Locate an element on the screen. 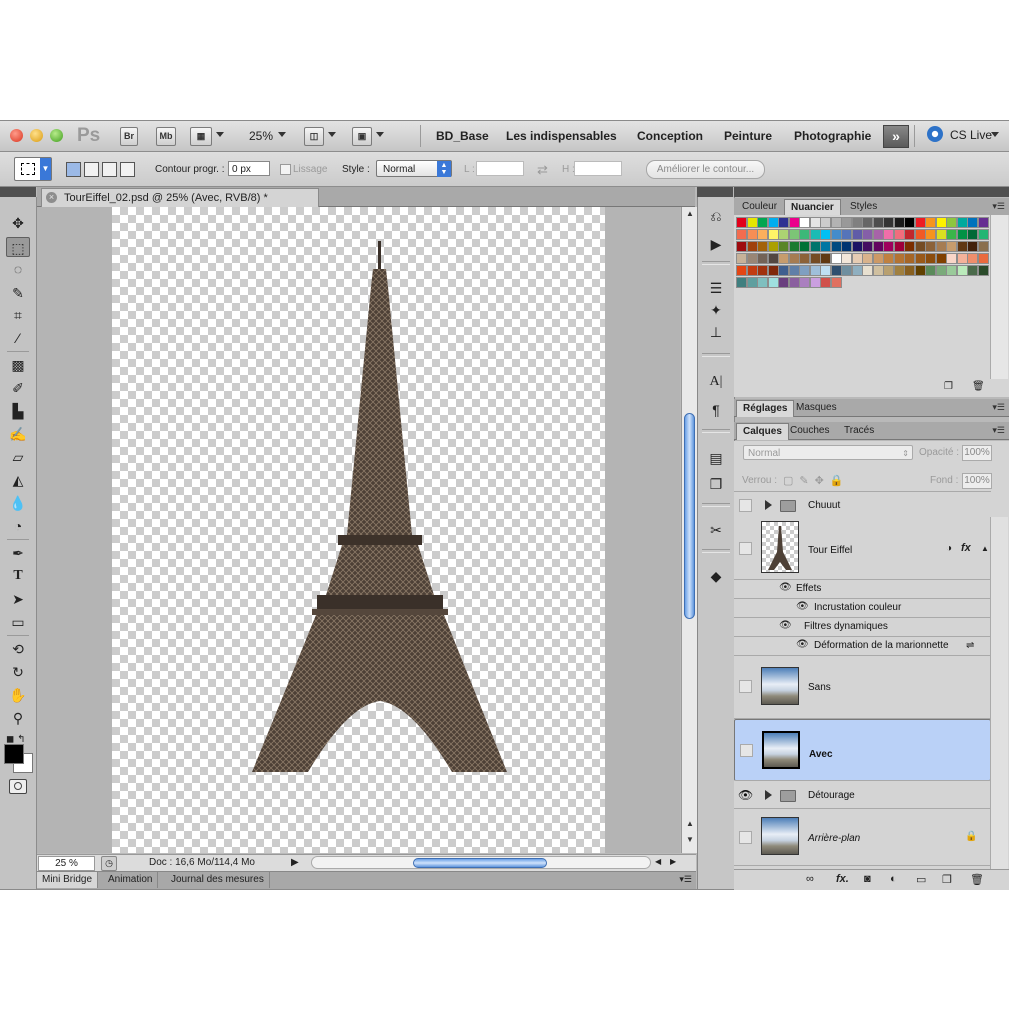  layer-row-sans: Sans is located at coordinates (862, 687).